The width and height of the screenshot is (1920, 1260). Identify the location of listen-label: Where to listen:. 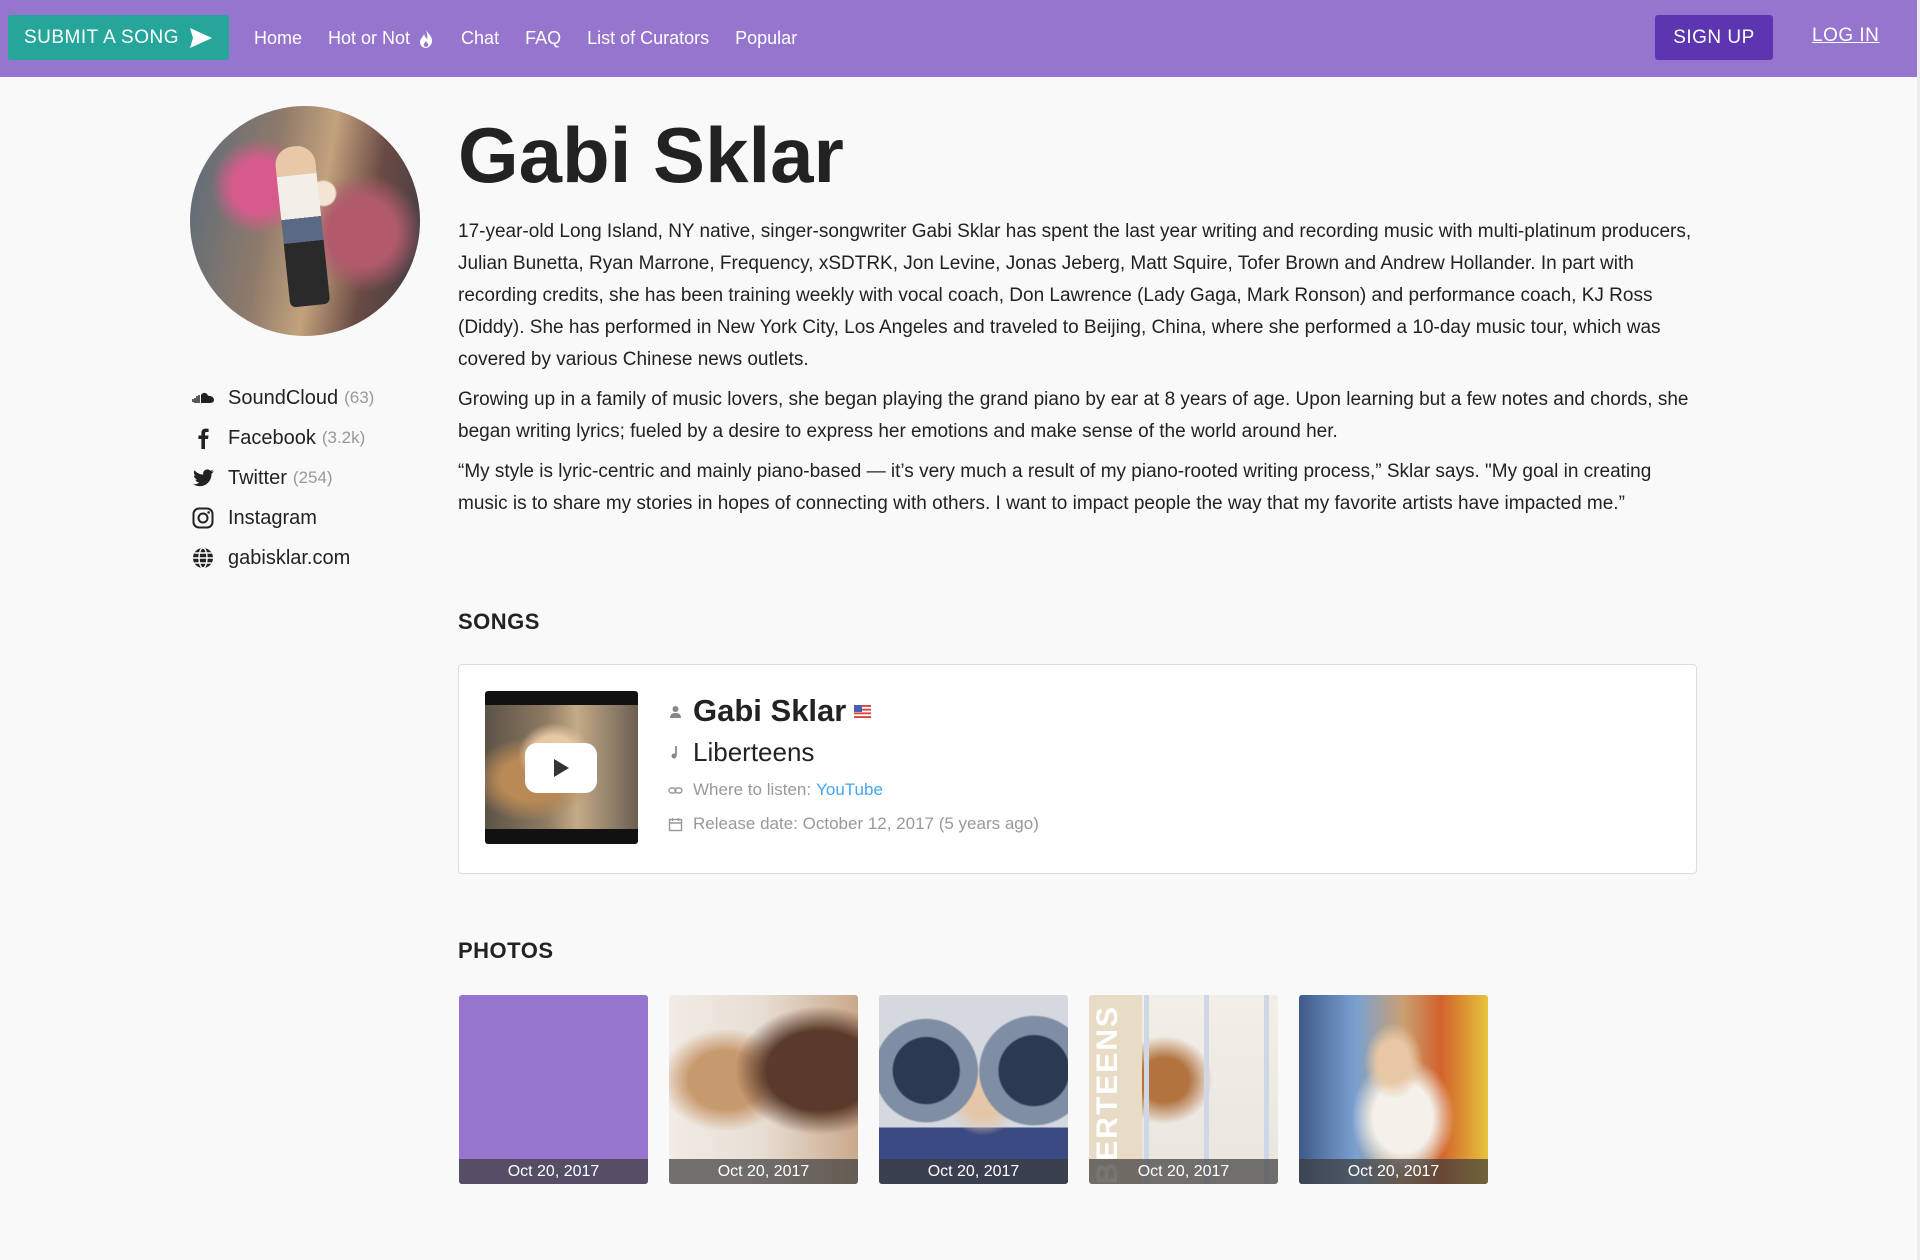
(752, 789).